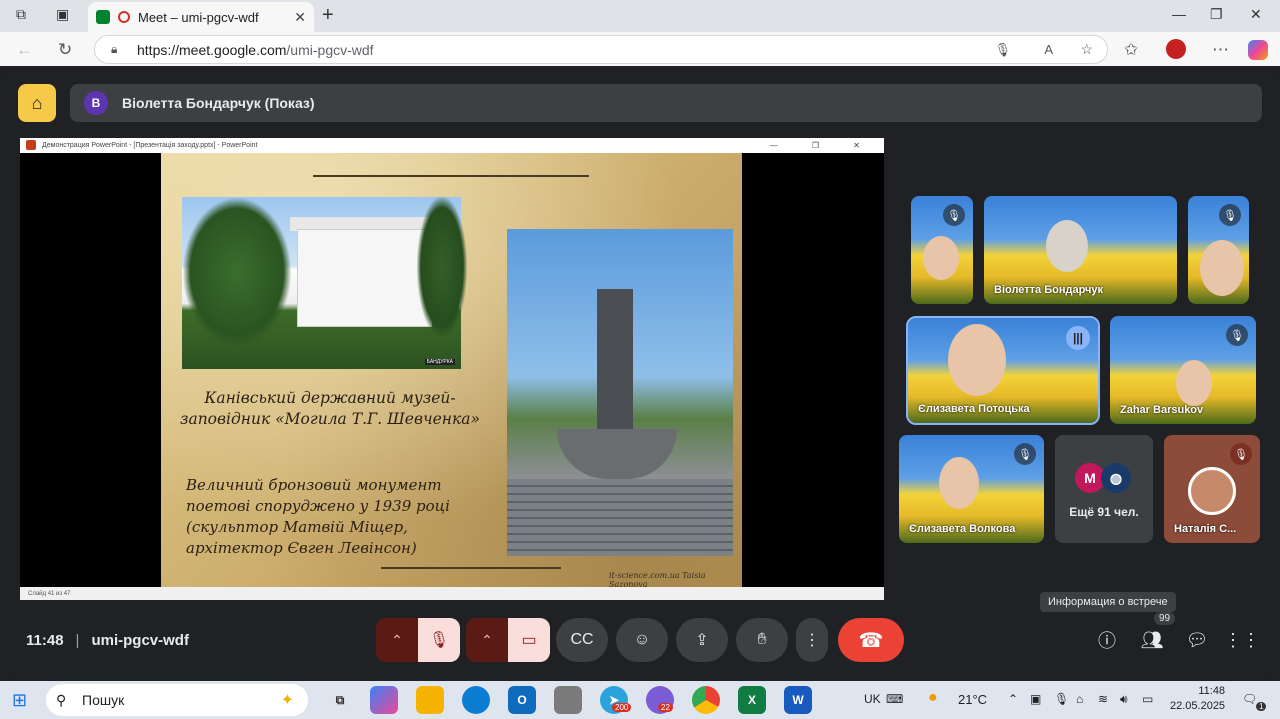 The image size is (1280, 719). What do you see at coordinates (31, 145) in the screenshot?
I see `powerpoint-icon` at bounding box center [31, 145].